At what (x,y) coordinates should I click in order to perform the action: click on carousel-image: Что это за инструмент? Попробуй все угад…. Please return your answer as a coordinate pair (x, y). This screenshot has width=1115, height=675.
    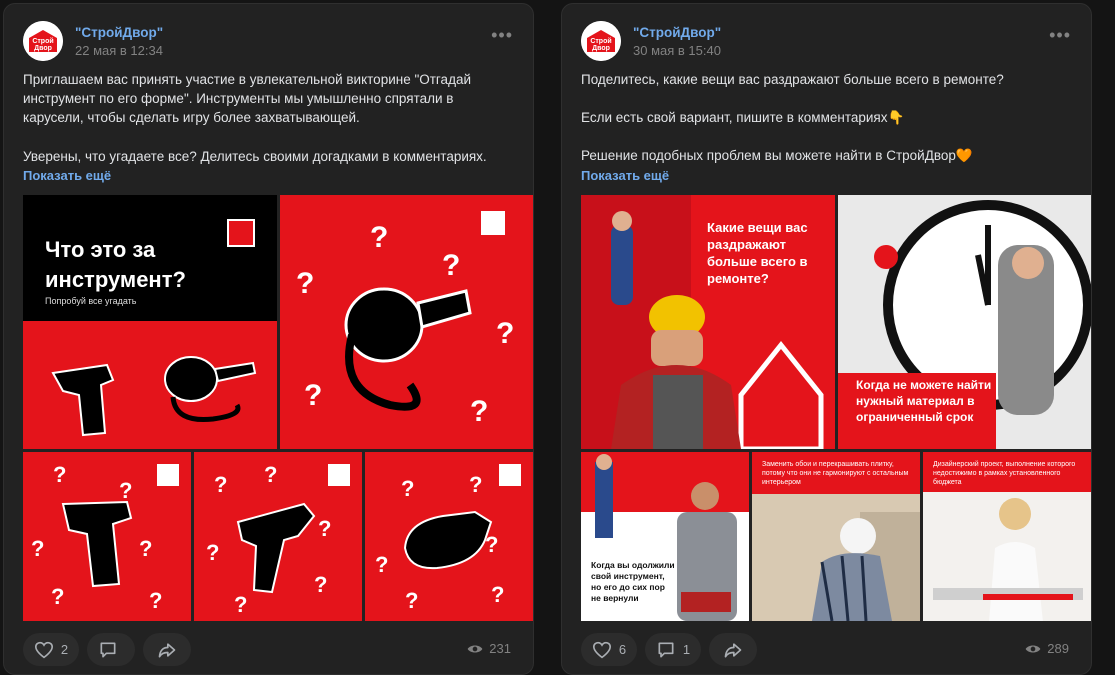
    Looking at the image, I should click on (150, 322).